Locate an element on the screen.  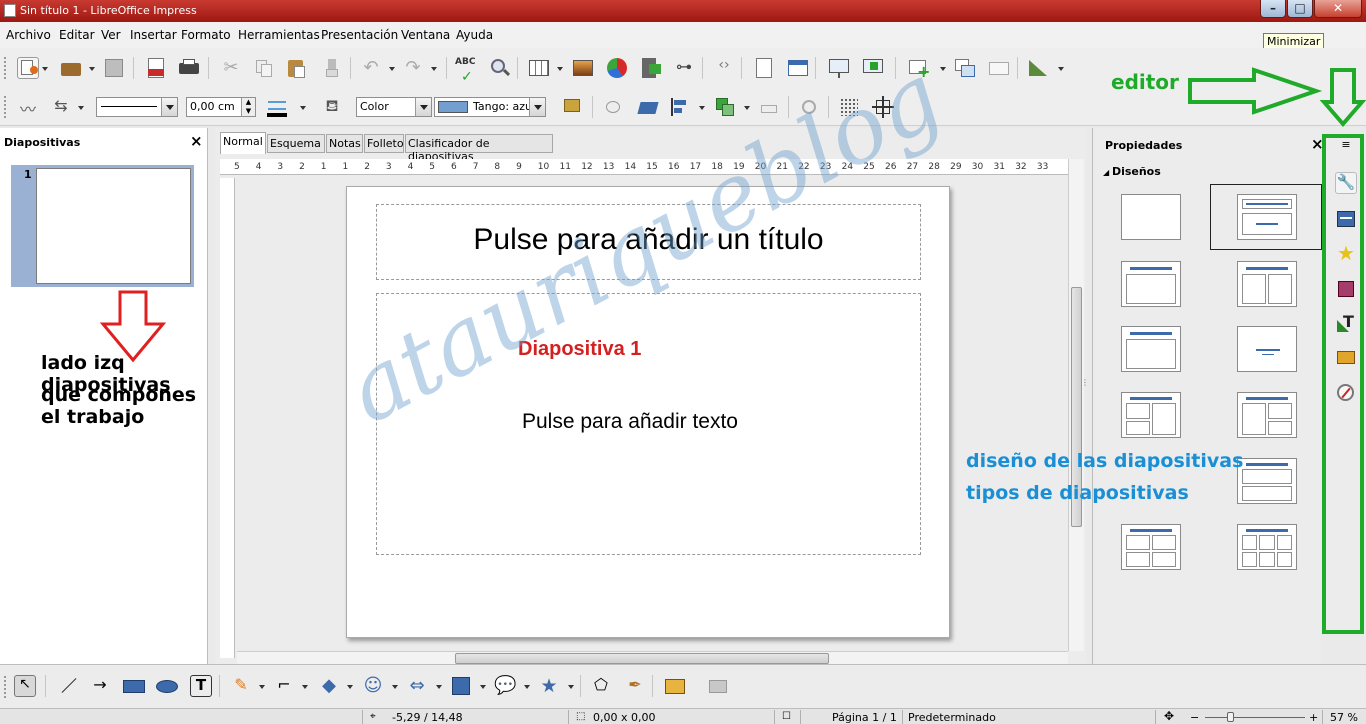
new-dropdown-icon is located at coordinates (45, 69).